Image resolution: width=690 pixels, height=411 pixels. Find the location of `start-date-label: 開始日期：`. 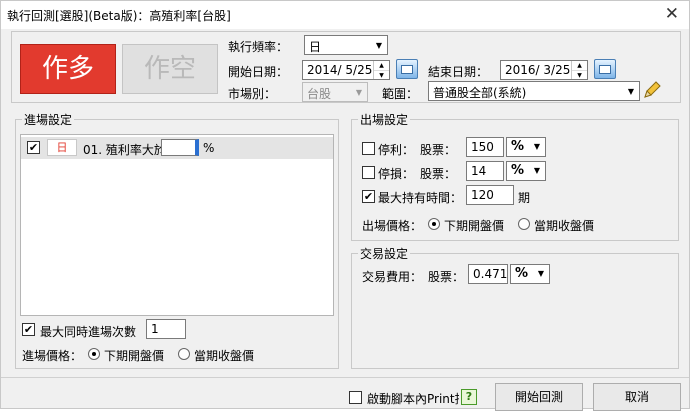

start-date-label: 開始日期： is located at coordinates (258, 72).